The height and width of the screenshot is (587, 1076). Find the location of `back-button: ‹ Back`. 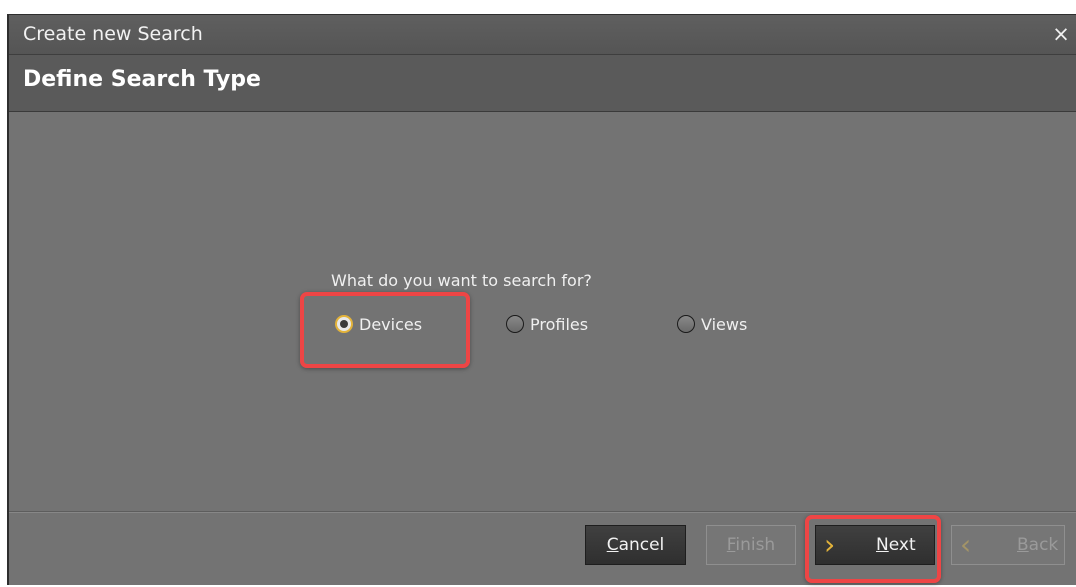

back-button: ‹ Back is located at coordinates (1008, 545).